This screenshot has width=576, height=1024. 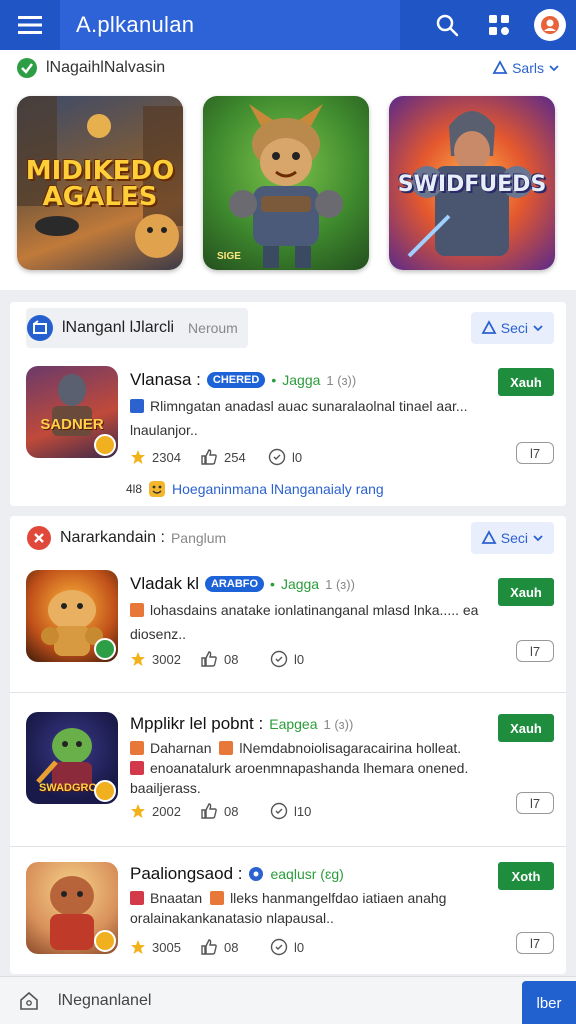 I want to click on section-1-sort-label: Seci, so click(x=514, y=328).